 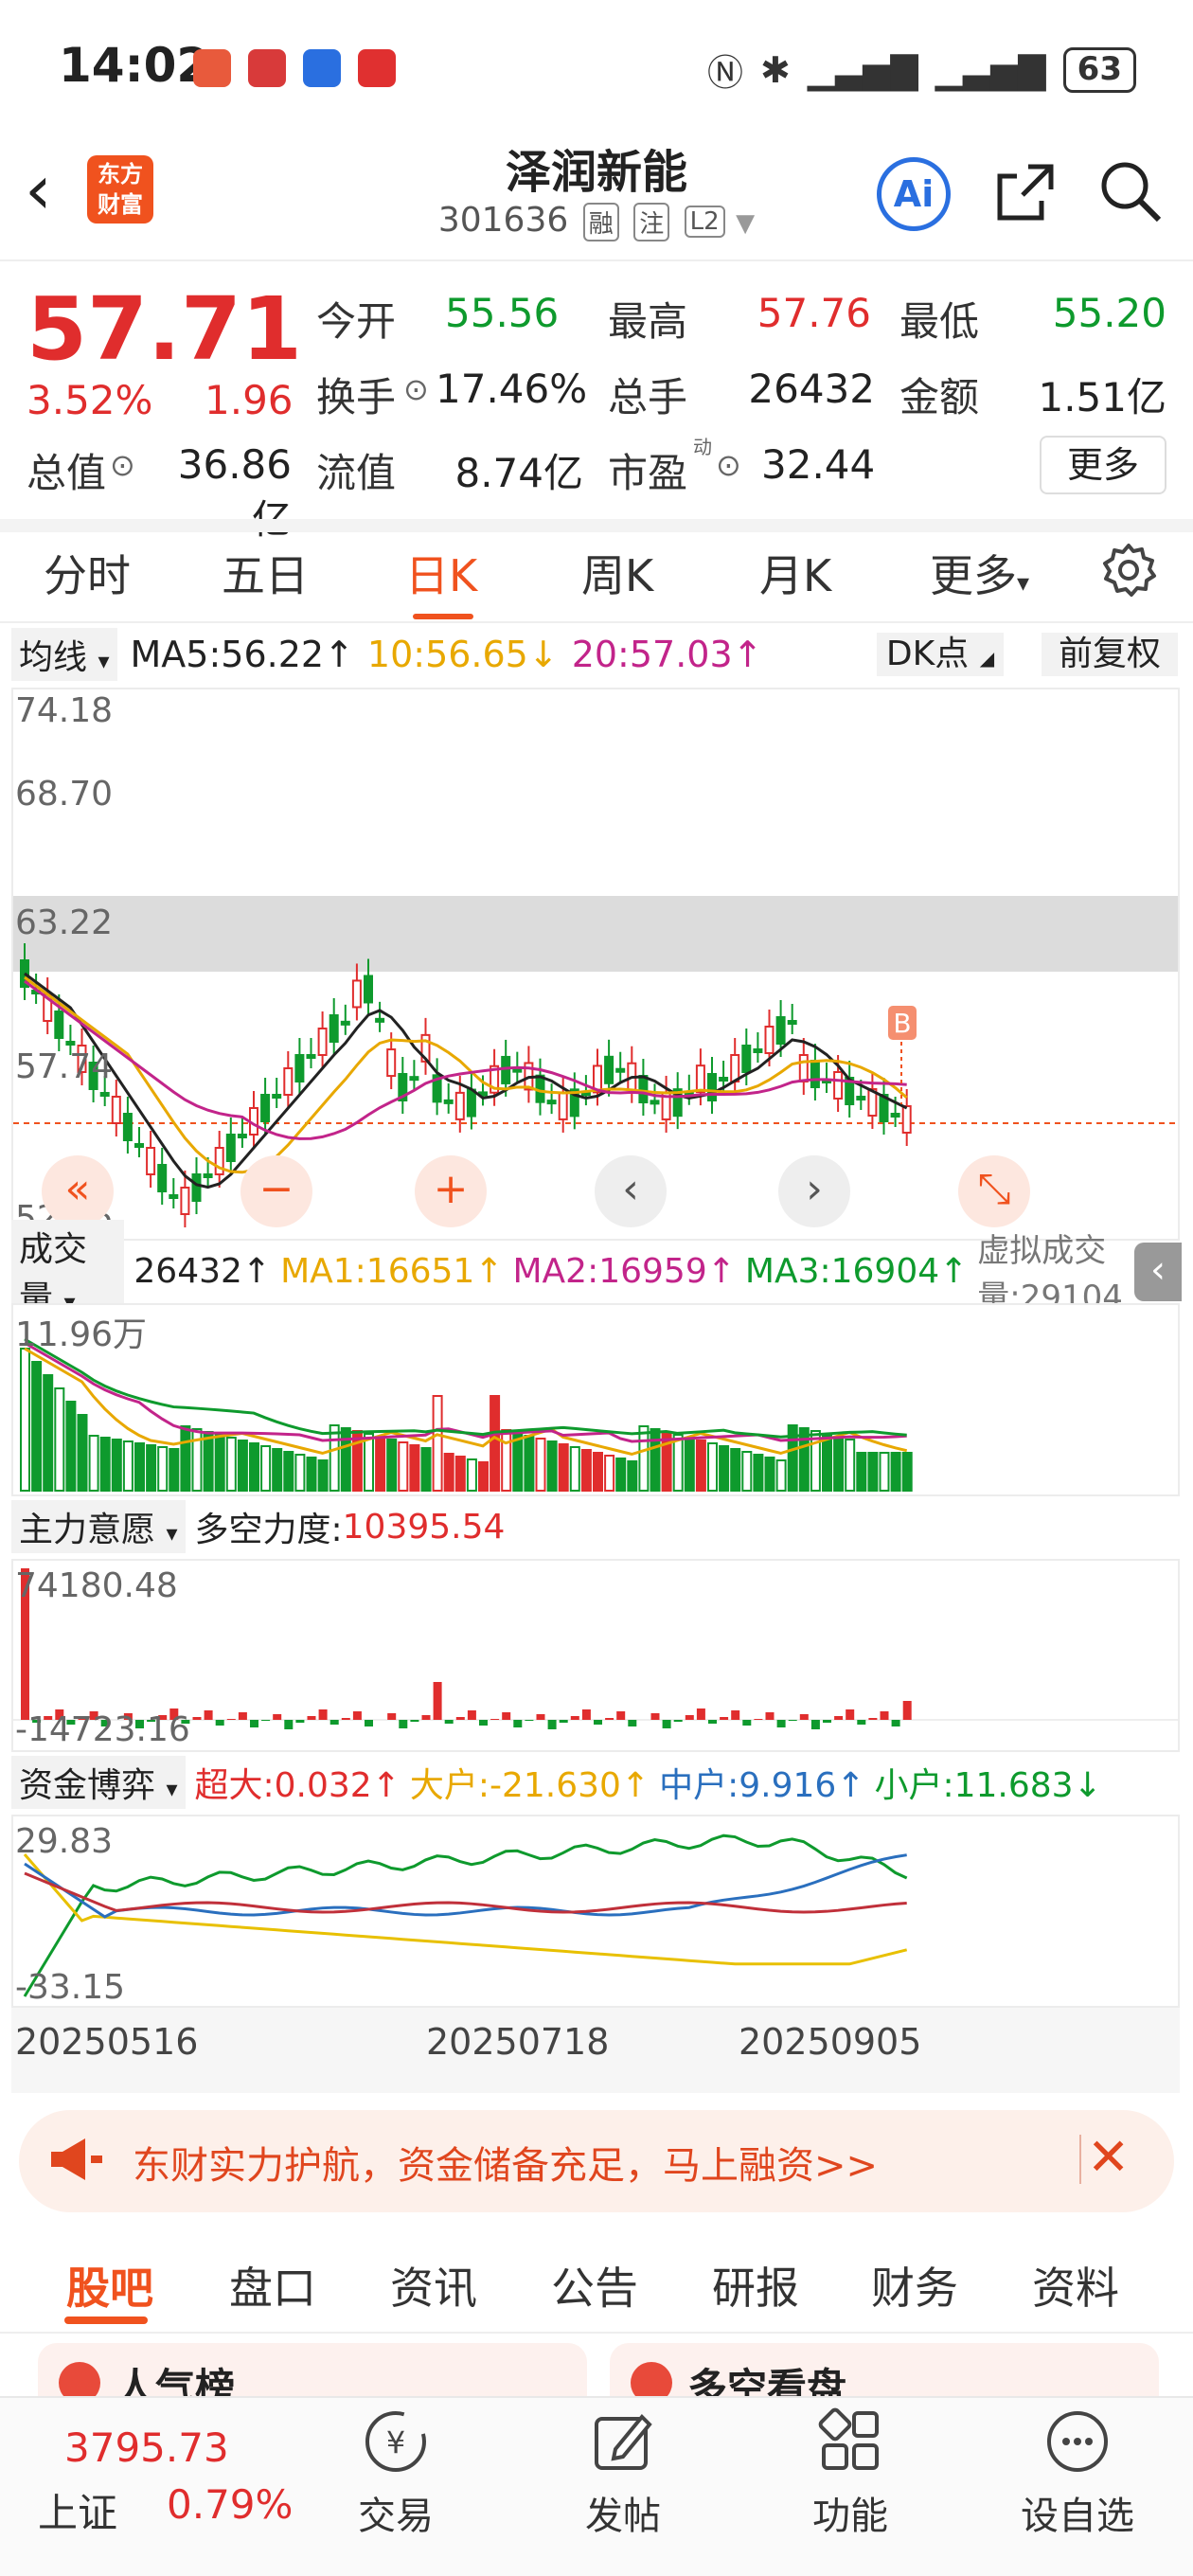 What do you see at coordinates (518, 473) in the screenshot?
I see `float-cap-value: 8.74亿` at bounding box center [518, 473].